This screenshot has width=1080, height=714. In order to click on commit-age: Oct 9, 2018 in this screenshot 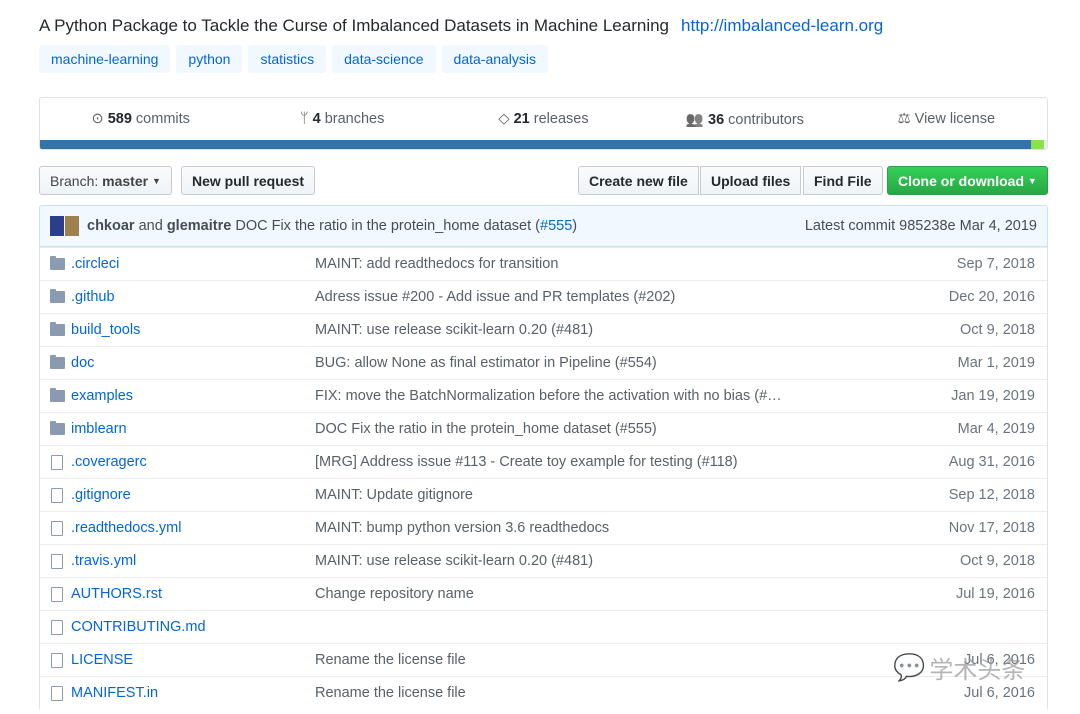, I will do `click(997, 561)`.